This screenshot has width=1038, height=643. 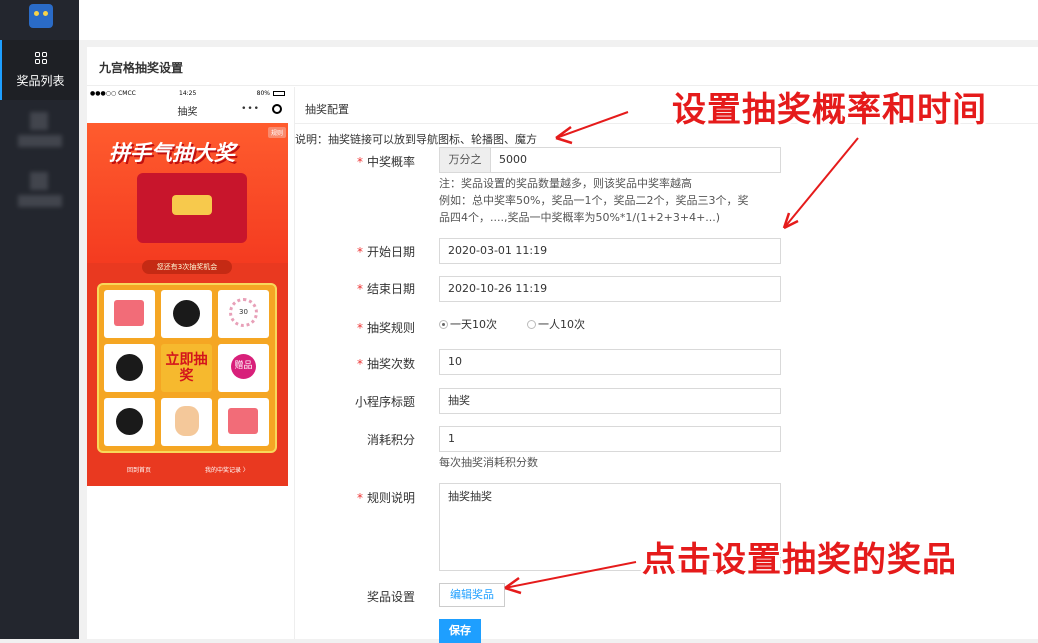 I want to click on label-text: 开始日期, so click(x=390, y=252).